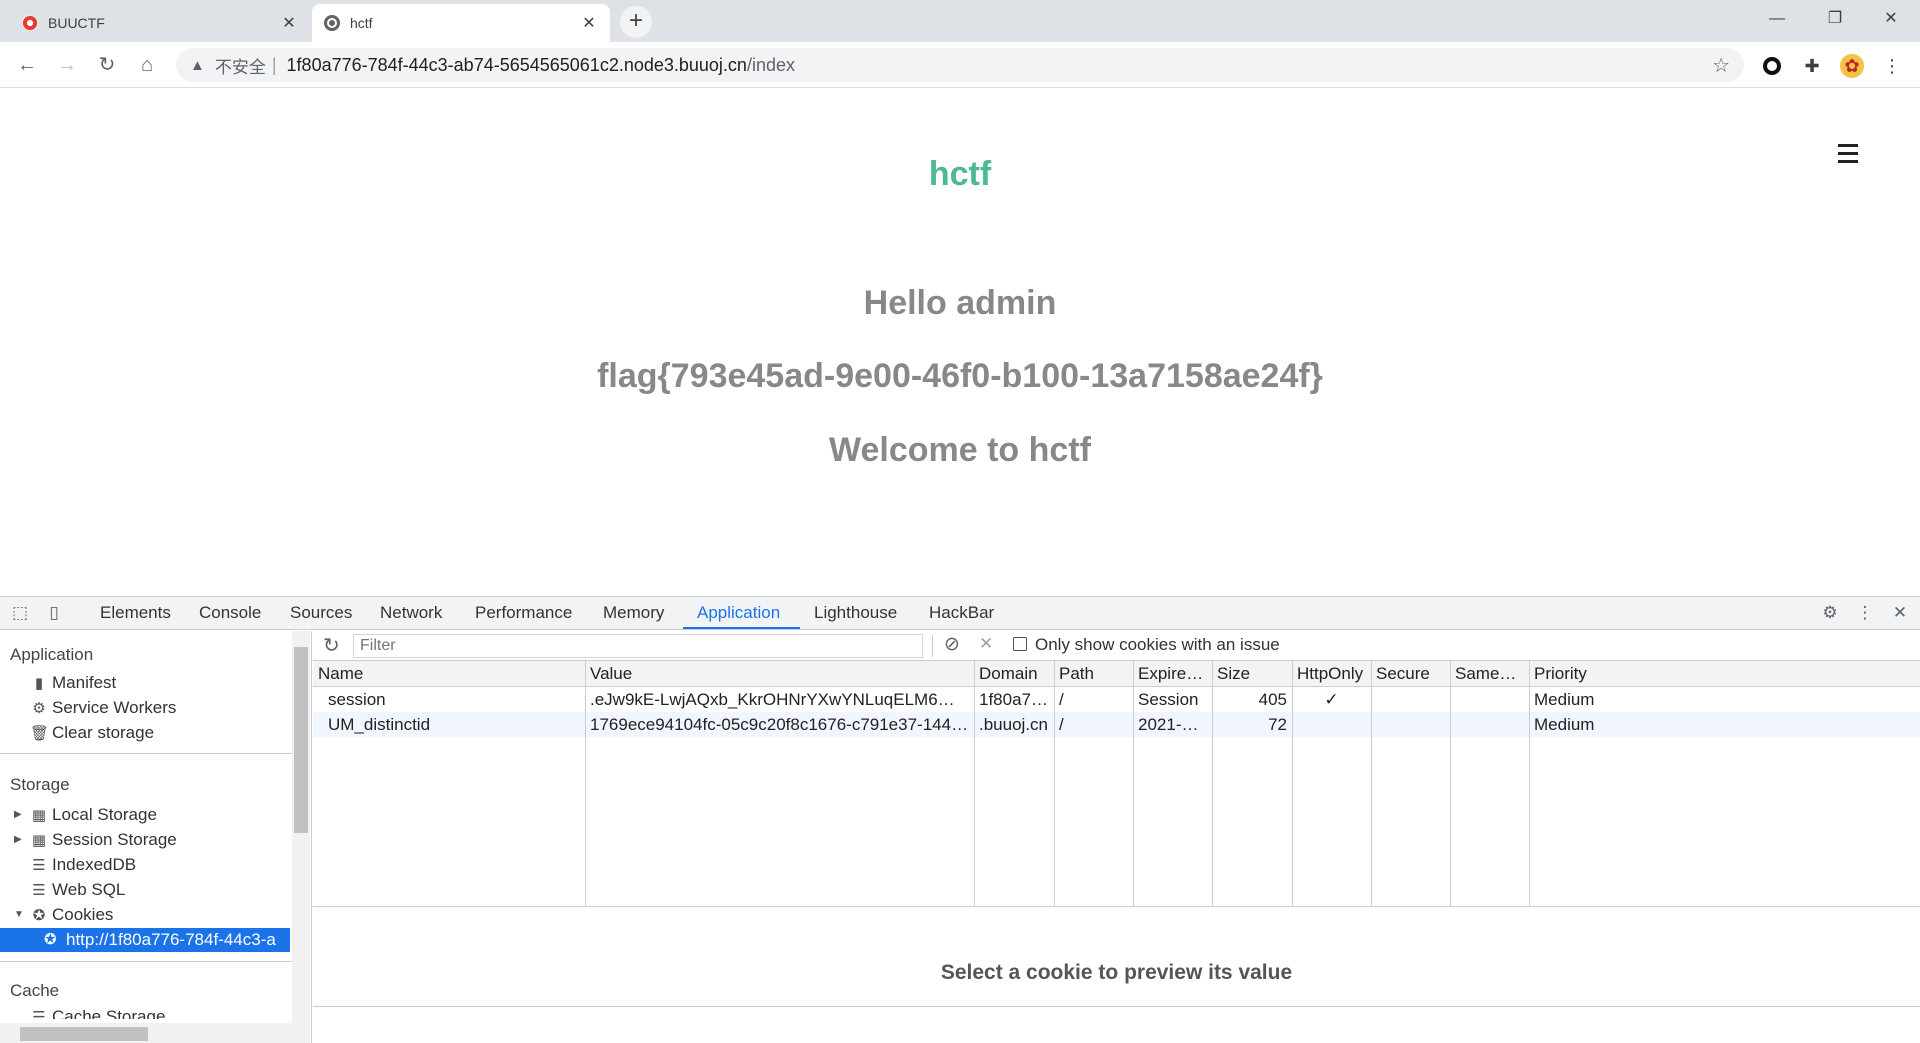  Describe the element at coordinates (1331, 724) in the screenshot. I see `cookie-httponly` at that location.